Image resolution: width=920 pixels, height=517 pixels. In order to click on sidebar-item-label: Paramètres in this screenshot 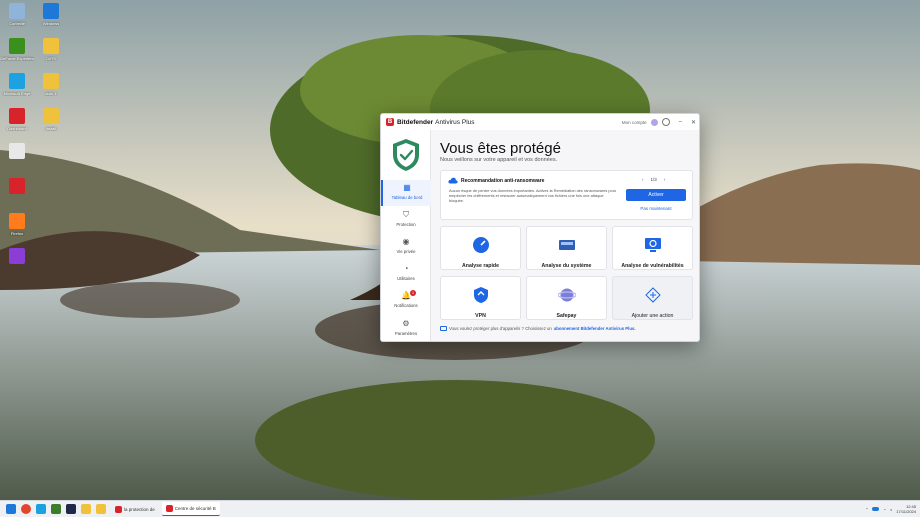, I will do `click(406, 333)`.